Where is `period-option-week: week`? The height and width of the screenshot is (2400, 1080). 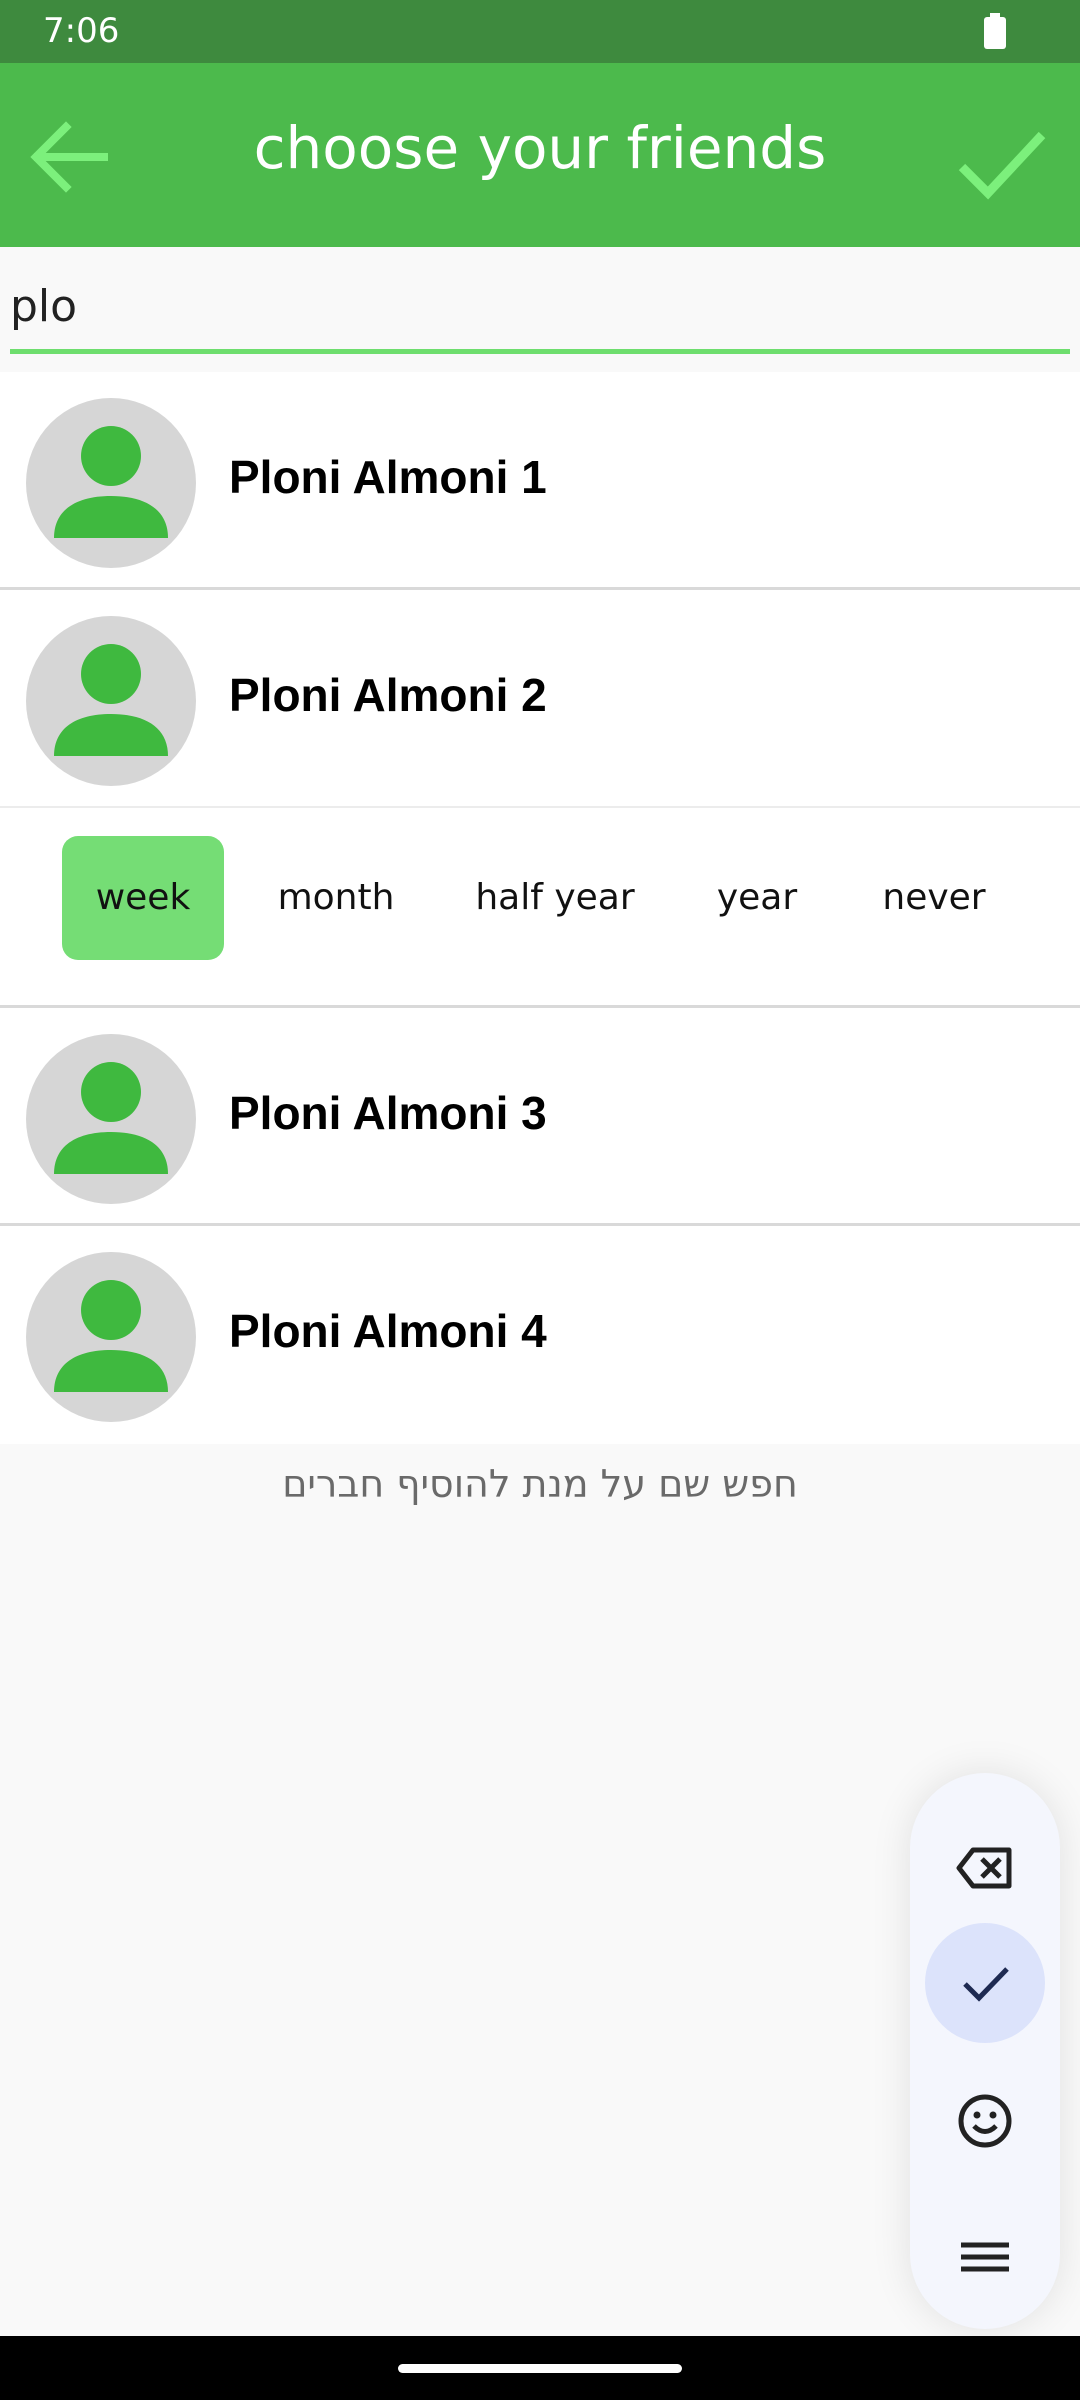
period-option-week: week is located at coordinates (143, 898).